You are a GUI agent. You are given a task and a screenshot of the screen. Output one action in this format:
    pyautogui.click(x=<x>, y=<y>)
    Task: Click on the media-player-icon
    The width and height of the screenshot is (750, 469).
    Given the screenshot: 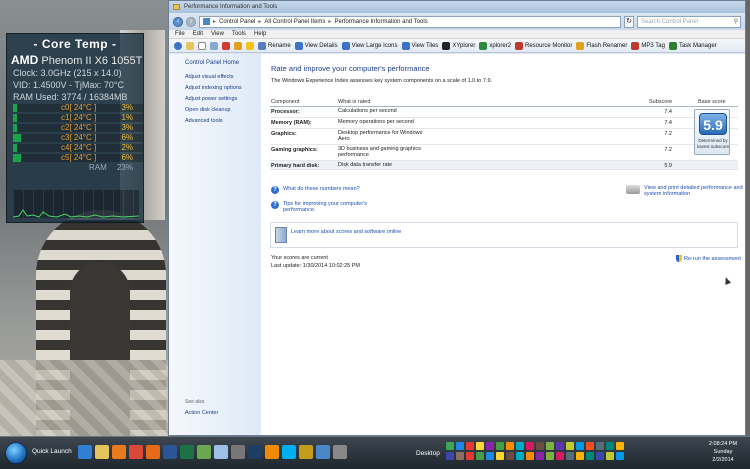 What is the action you would take?
    pyautogui.click(x=119, y=452)
    